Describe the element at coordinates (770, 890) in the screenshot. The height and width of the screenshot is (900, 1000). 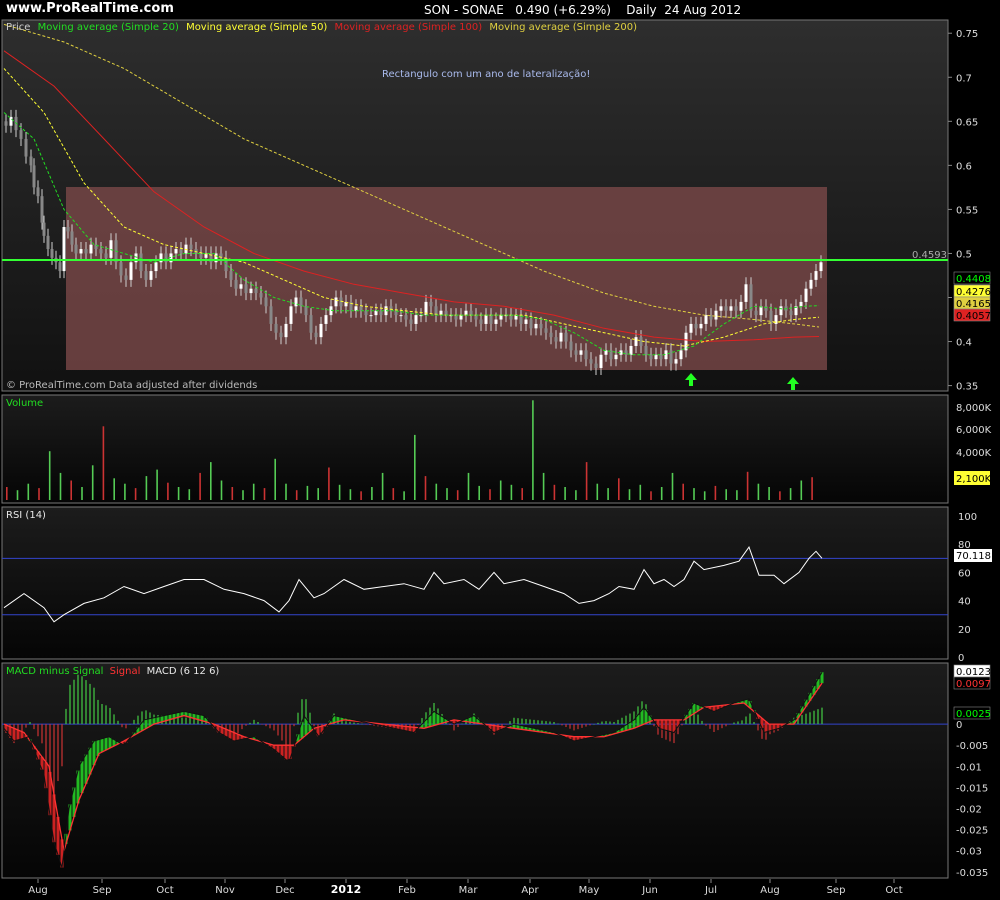
I see `x-axis-label: Aug` at that location.